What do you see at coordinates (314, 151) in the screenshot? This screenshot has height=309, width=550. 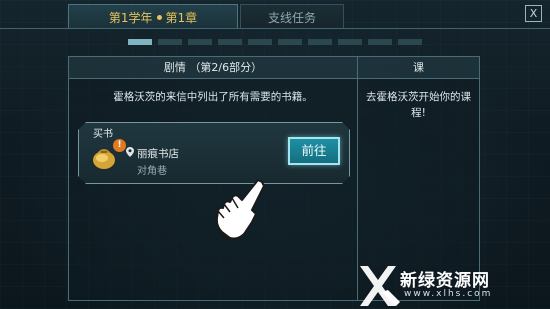 I see `go-button: 前往` at bounding box center [314, 151].